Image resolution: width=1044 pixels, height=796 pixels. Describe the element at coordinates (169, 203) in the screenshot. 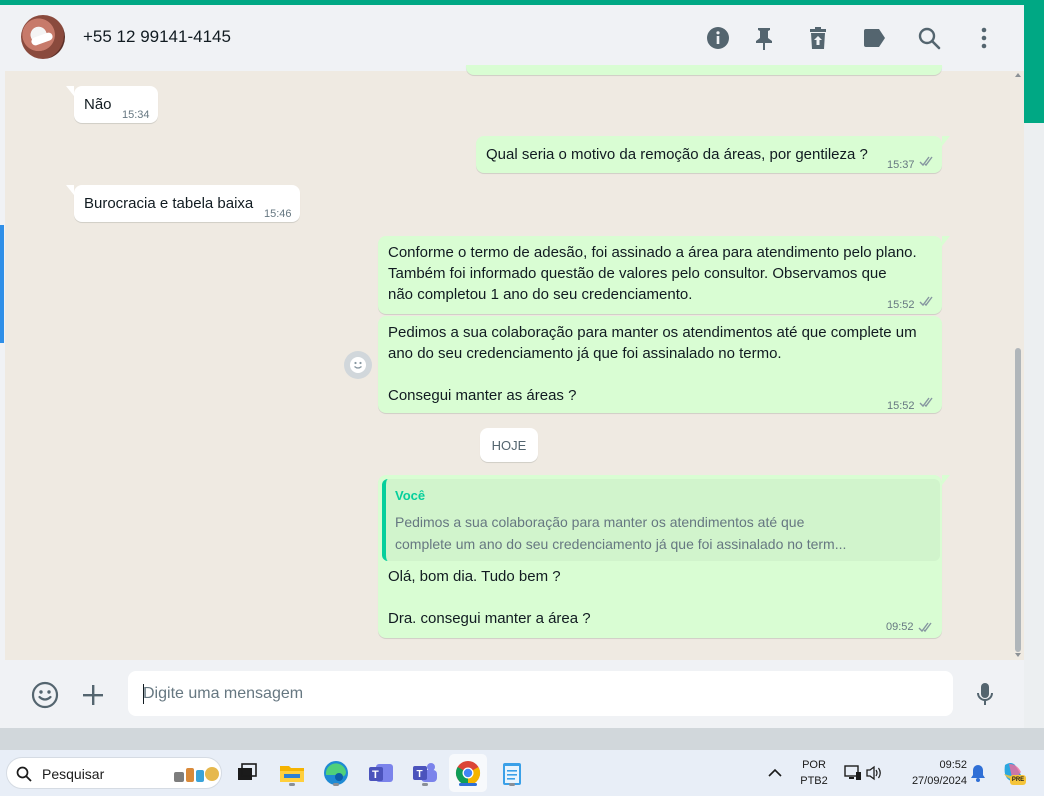

I see `message-text: Burocracia e tabela baixa` at that location.